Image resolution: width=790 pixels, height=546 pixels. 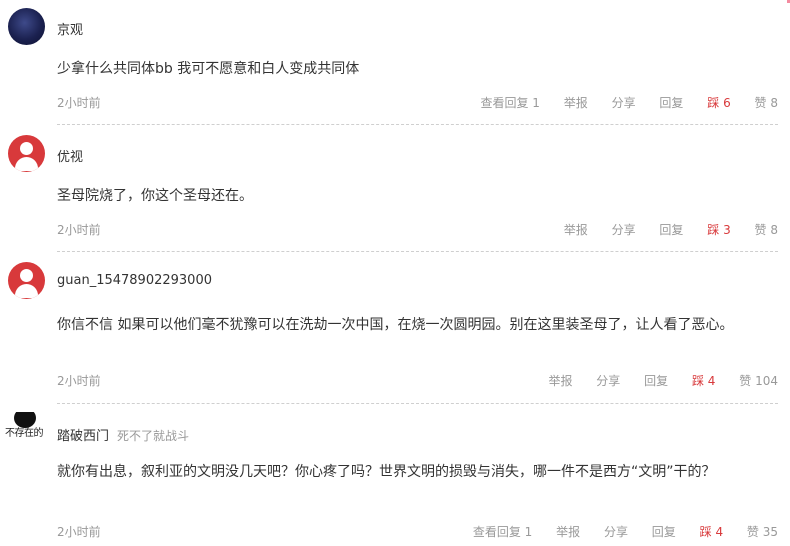 What do you see at coordinates (762, 532) in the screenshot?
I see `upvote-button: 赞 35` at bounding box center [762, 532].